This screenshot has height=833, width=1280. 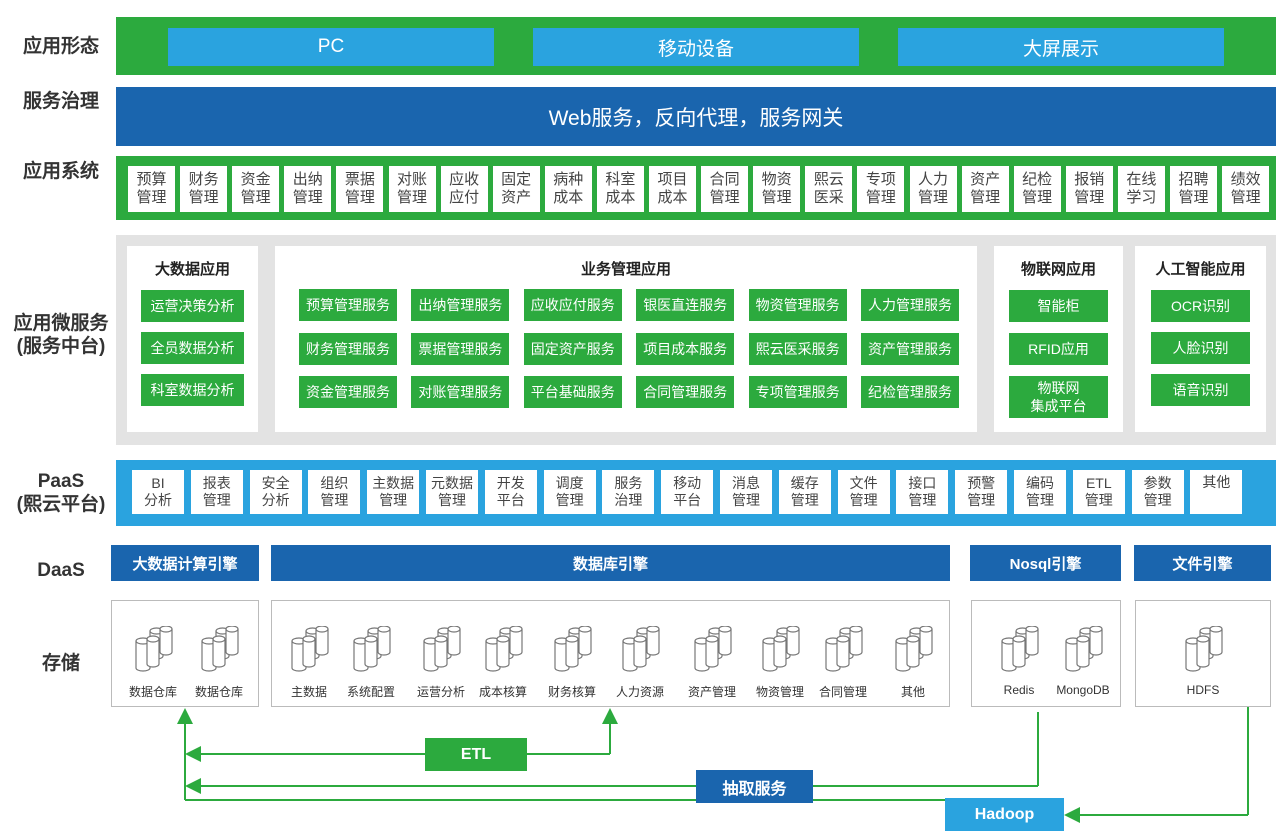 What do you see at coordinates (568, 197) in the screenshot?
I see `text-line: 成本` at bounding box center [568, 197].